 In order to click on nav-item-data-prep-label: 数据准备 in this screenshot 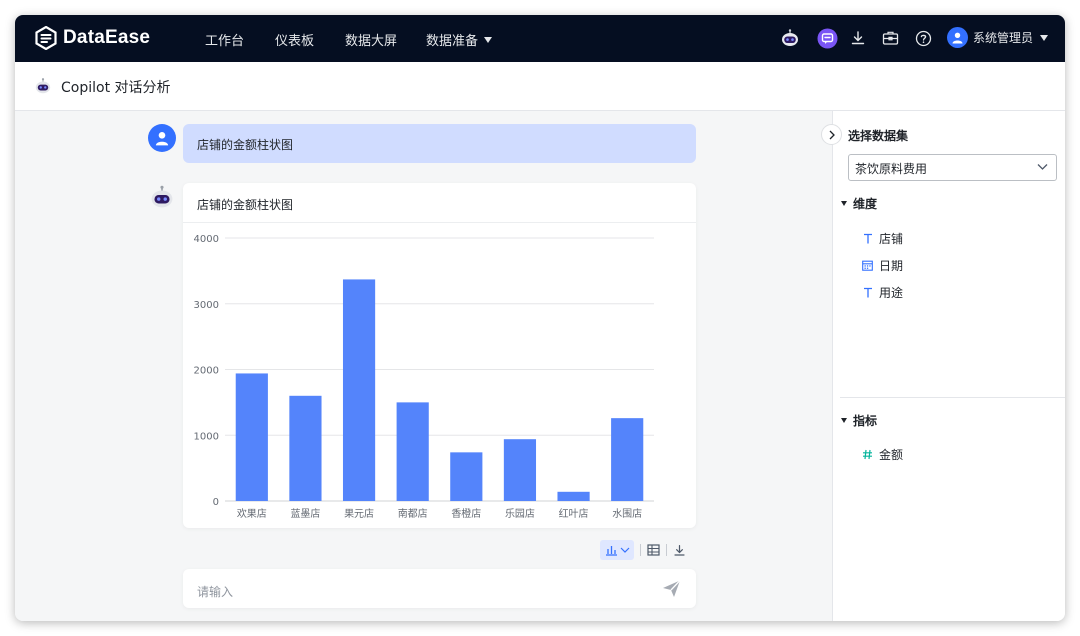, I will do `click(452, 41)`.